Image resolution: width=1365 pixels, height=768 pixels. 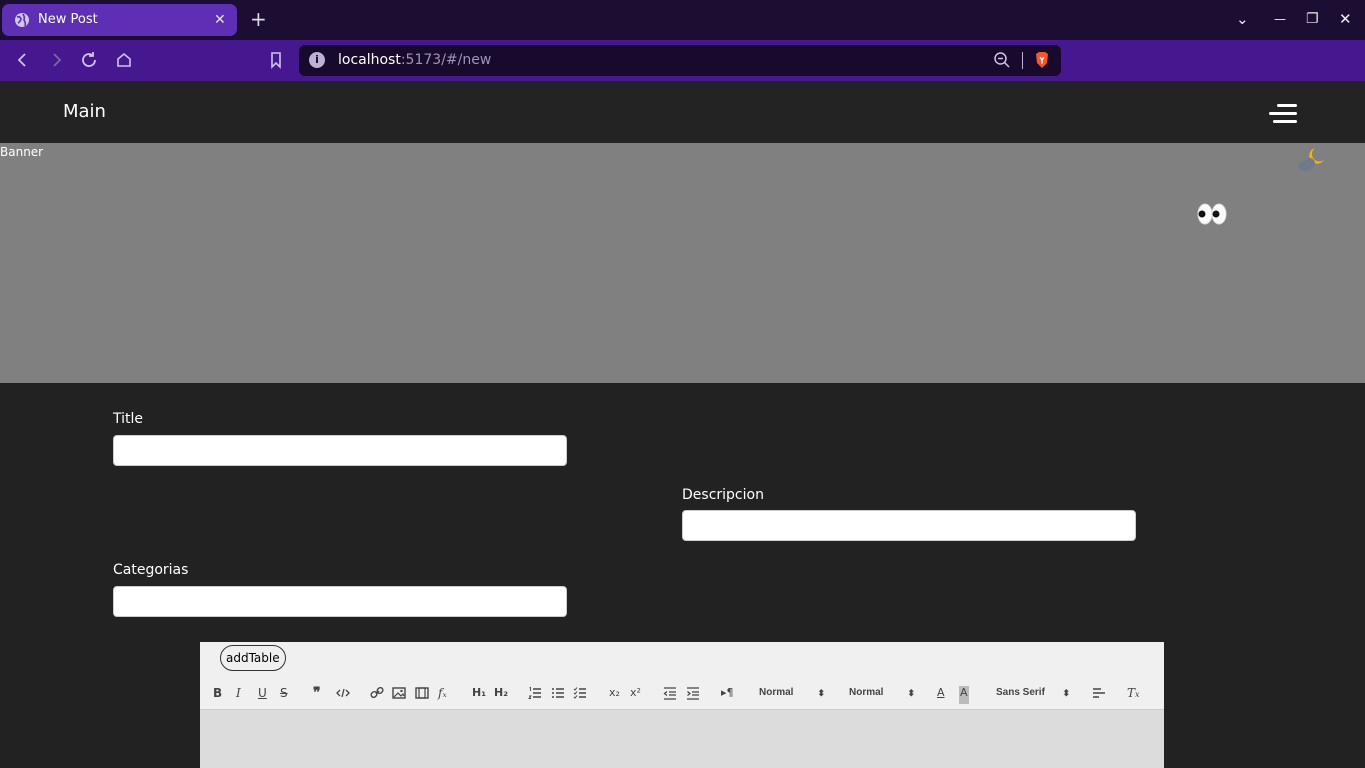 I want to click on outdent-icon, so click(x=670, y=693).